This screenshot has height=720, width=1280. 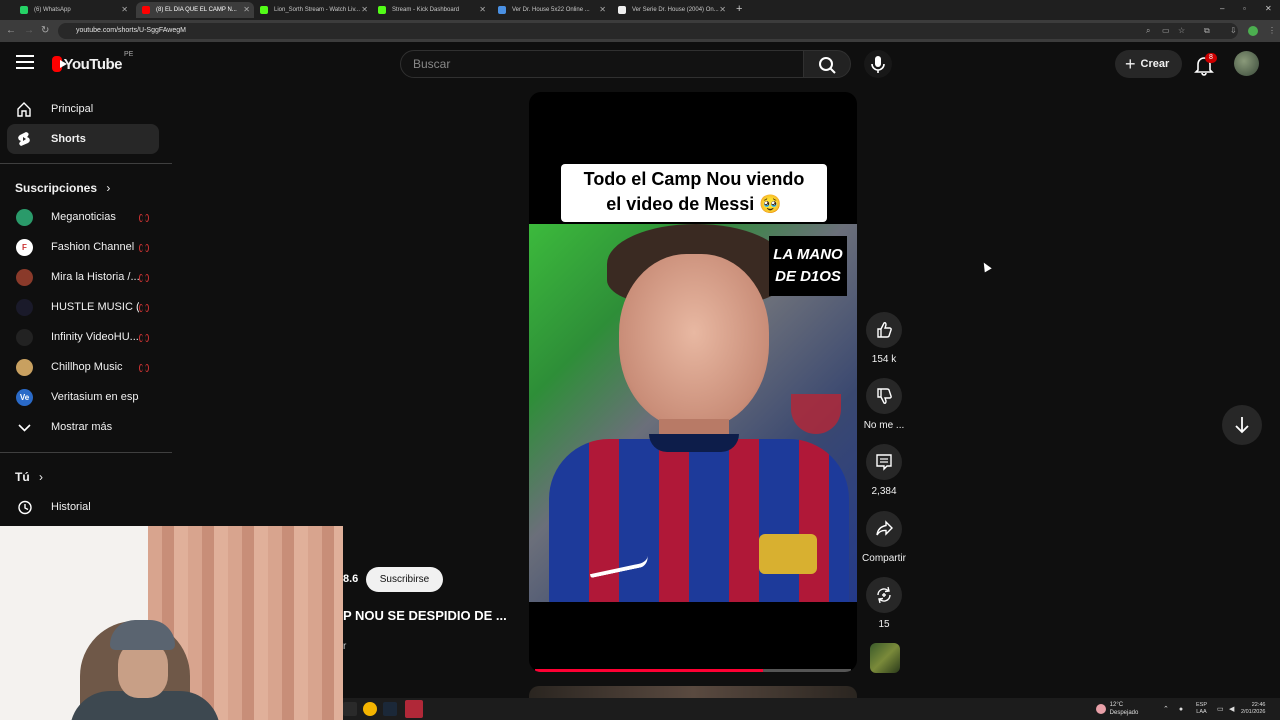 What do you see at coordinates (827, 64) in the screenshot?
I see `search-button` at bounding box center [827, 64].